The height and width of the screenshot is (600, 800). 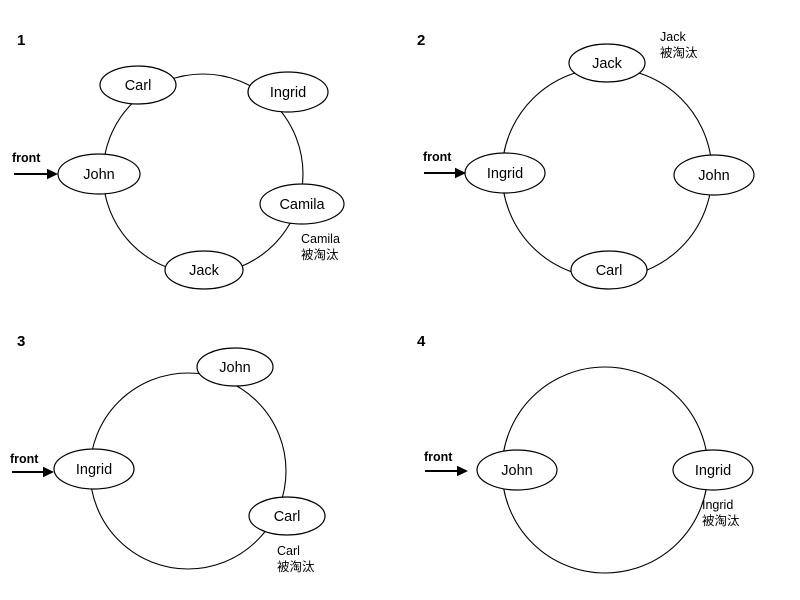 What do you see at coordinates (421, 341) in the screenshot?
I see `panel-index-4: 4` at bounding box center [421, 341].